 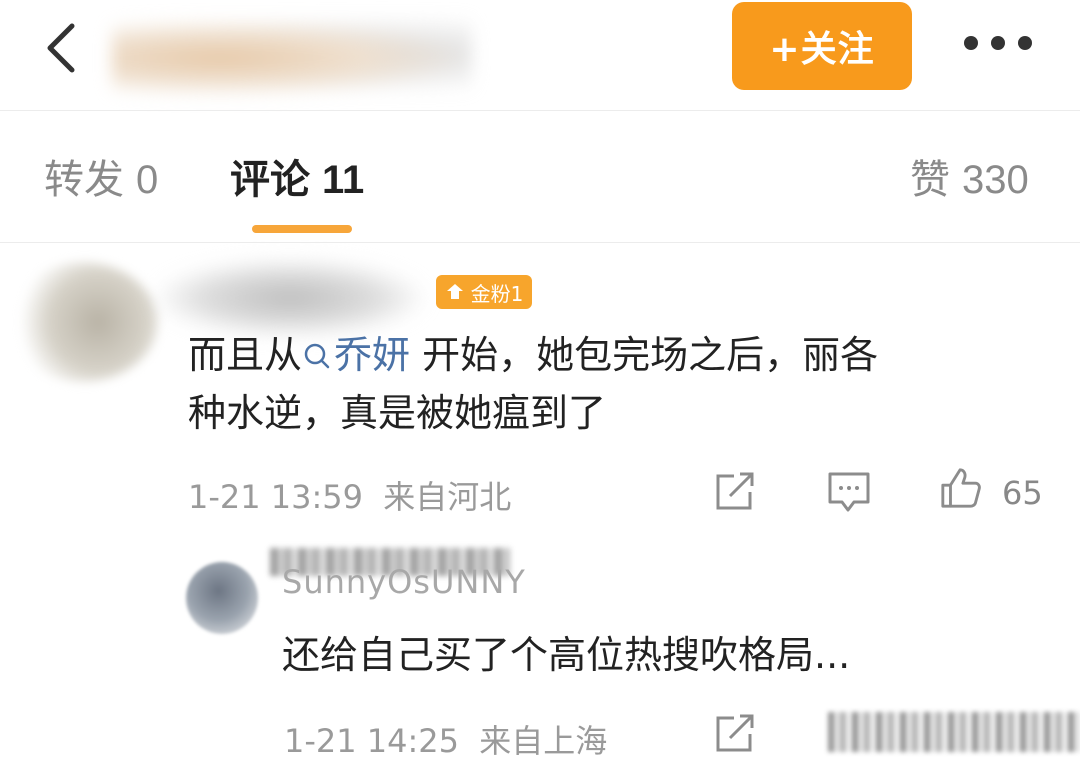 I want to click on author-name-blurred, so click(x=292, y=58).